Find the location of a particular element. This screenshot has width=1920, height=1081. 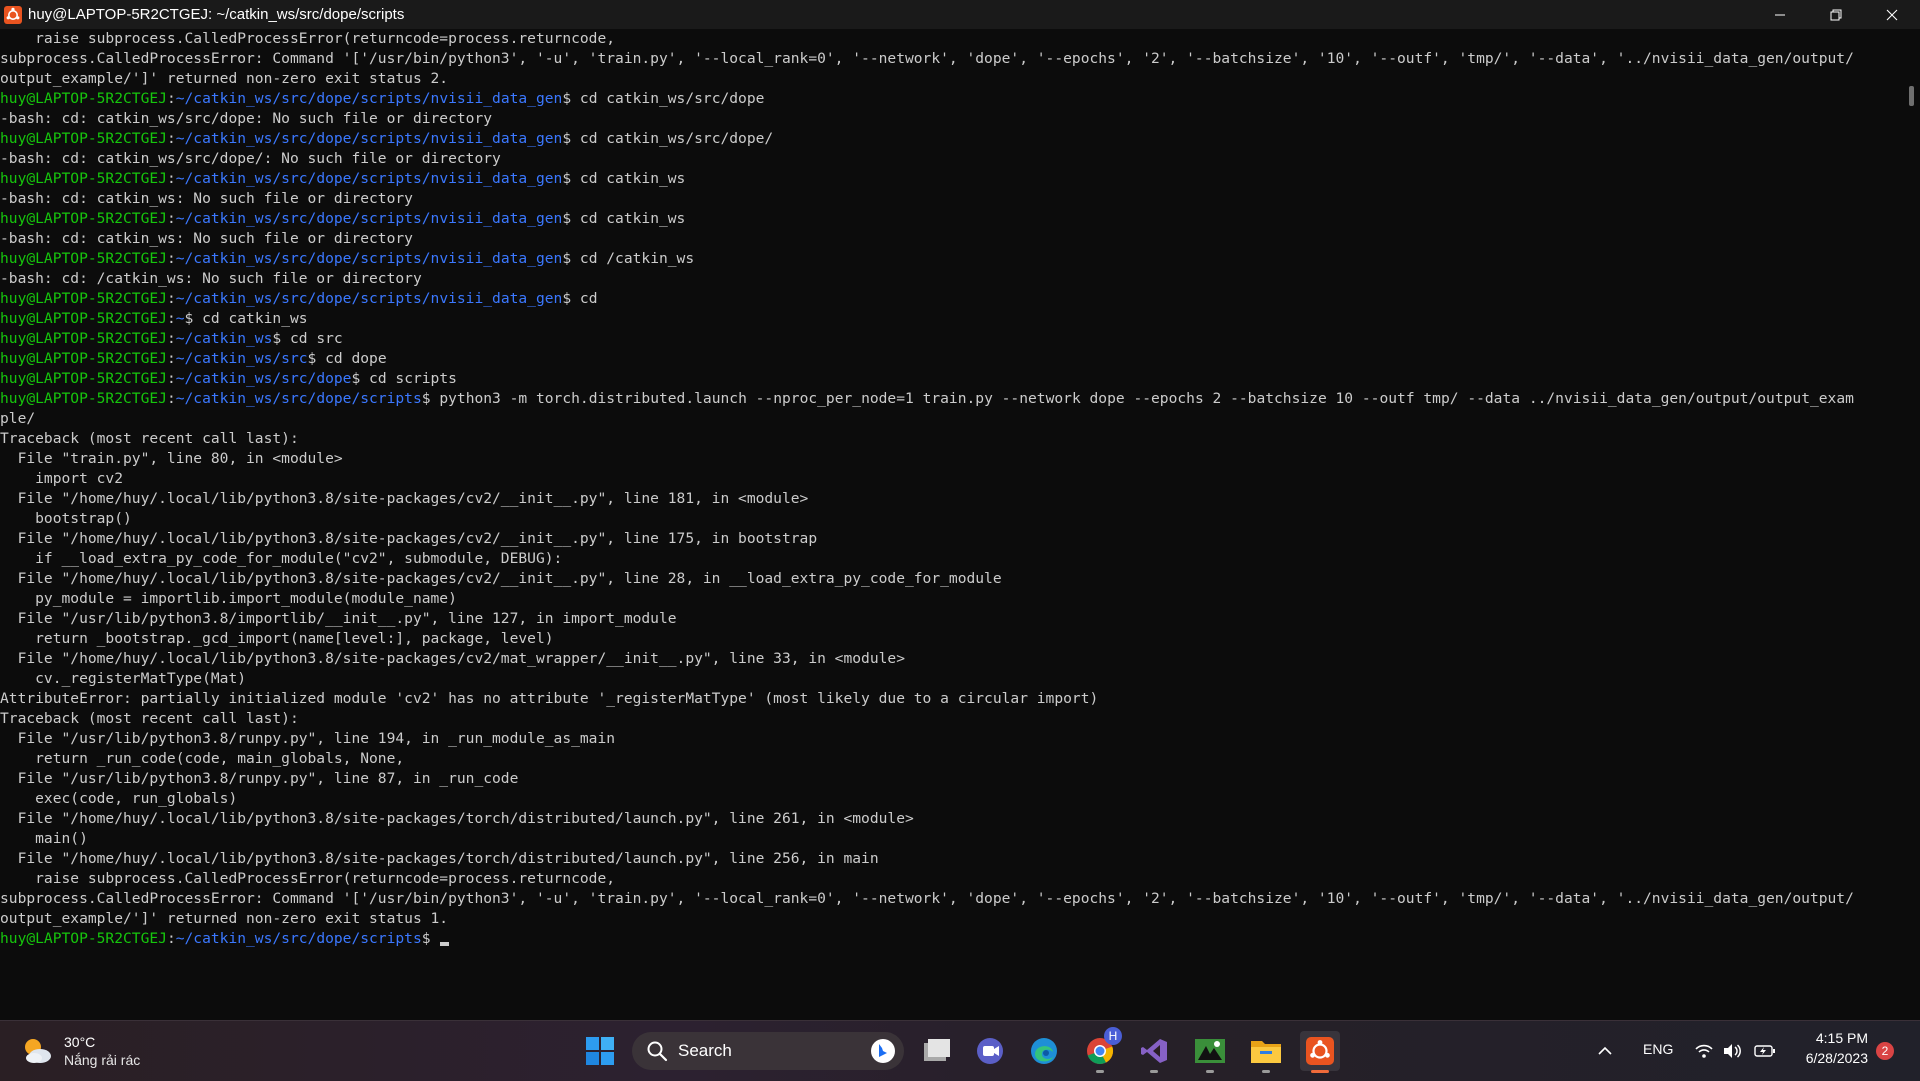

terminal-scrollbar is located at coordinates (1911, 96).